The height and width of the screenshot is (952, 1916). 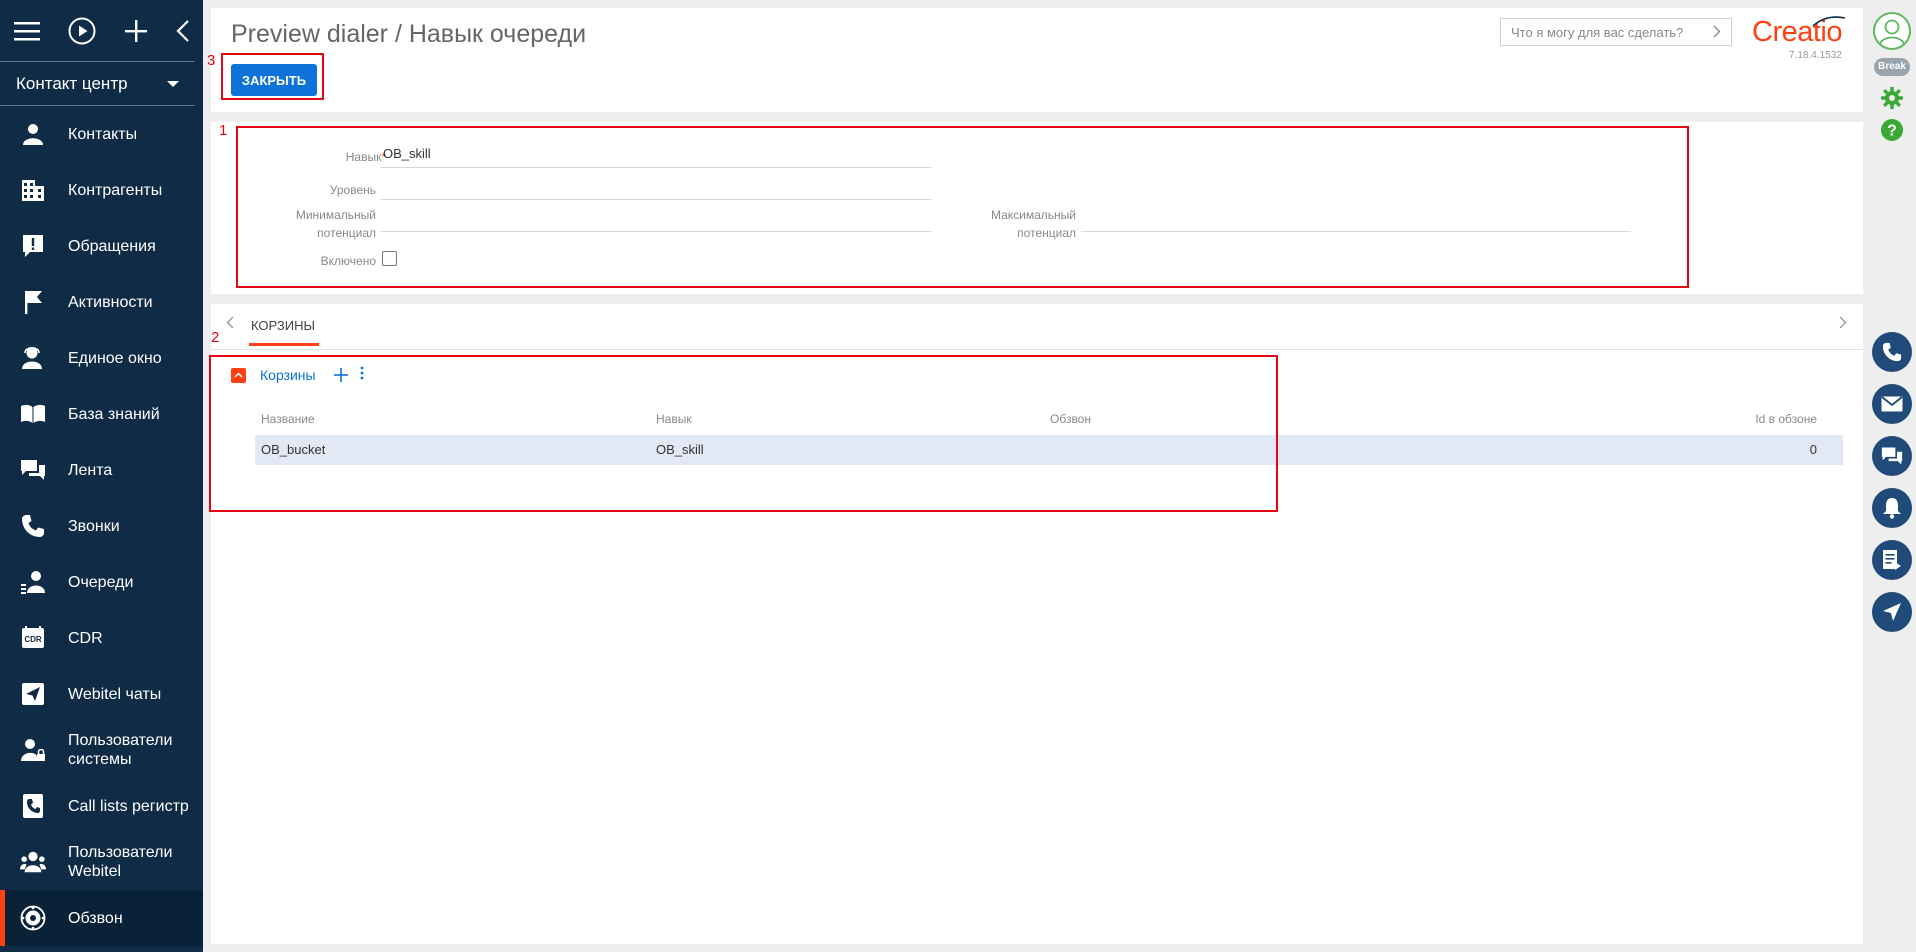 What do you see at coordinates (72, 83) in the screenshot?
I see `workplace-label: Контакт центр` at bounding box center [72, 83].